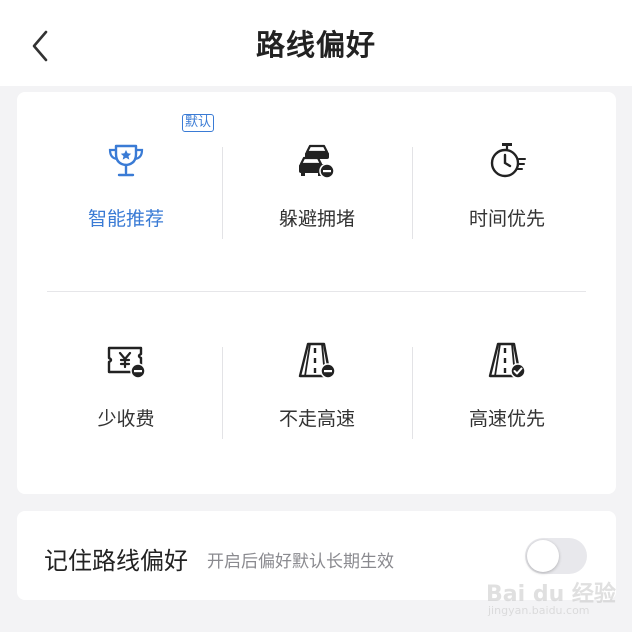 This screenshot has width=632, height=632. Describe the element at coordinates (506, 419) in the screenshot. I see `option-label: 高速优先` at that location.